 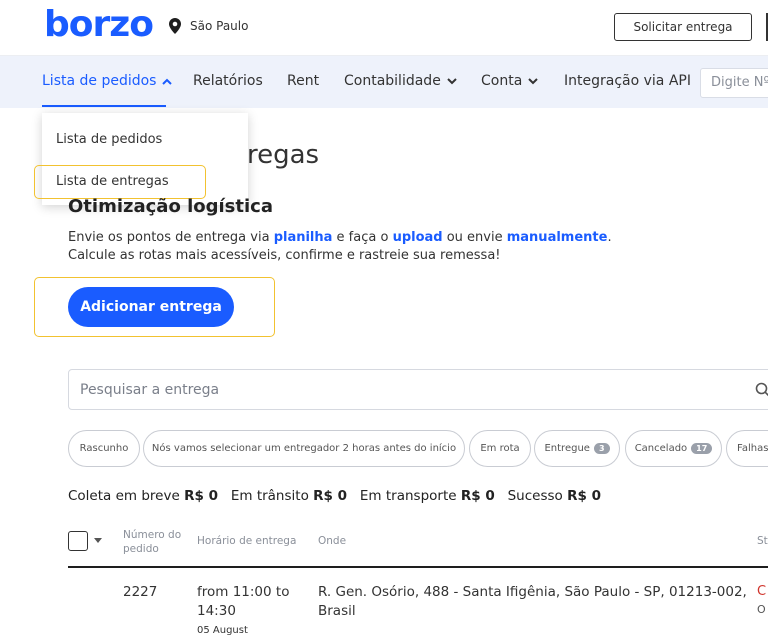 What do you see at coordinates (120, 182) in the screenshot?
I see `highlight-box-deliveries` at bounding box center [120, 182].